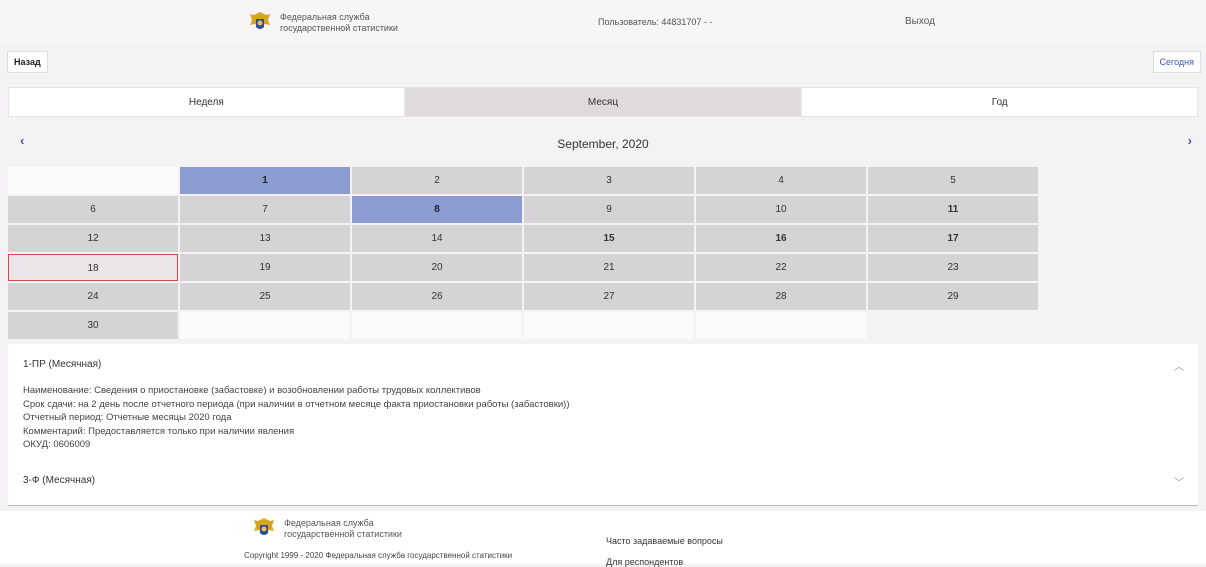  Describe the element at coordinates (609, 296) in the screenshot. I see `calendar-day-27: 27` at that location.